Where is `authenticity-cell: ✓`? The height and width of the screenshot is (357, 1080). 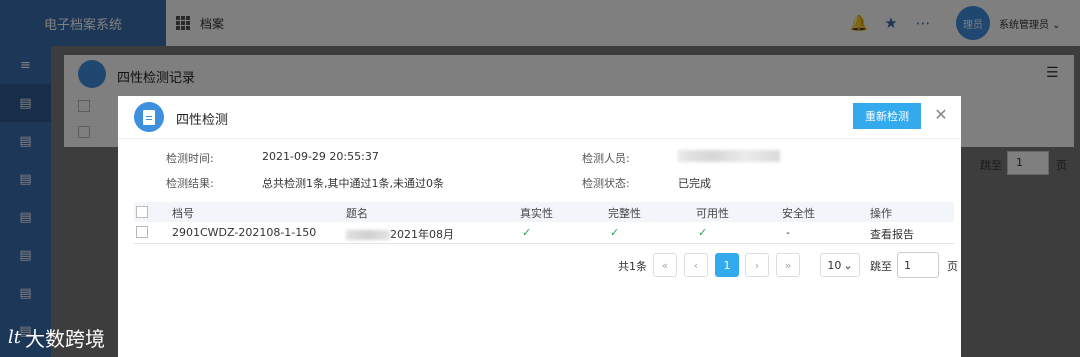 authenticity-cell: ✓ is located at coordinates (527, 232).